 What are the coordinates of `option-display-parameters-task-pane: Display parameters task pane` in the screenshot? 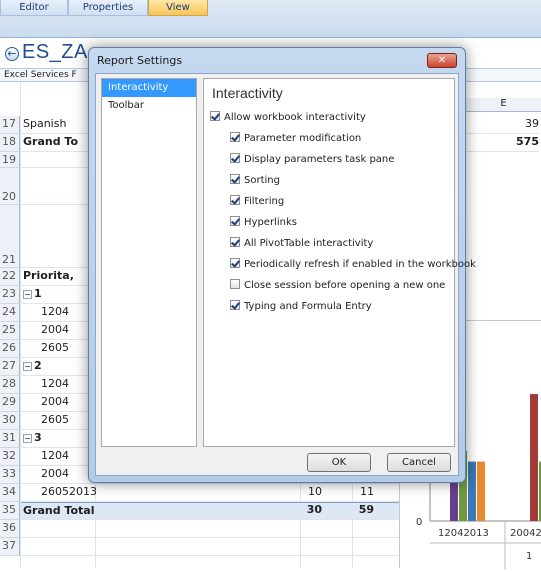 It's located at (312, 159).